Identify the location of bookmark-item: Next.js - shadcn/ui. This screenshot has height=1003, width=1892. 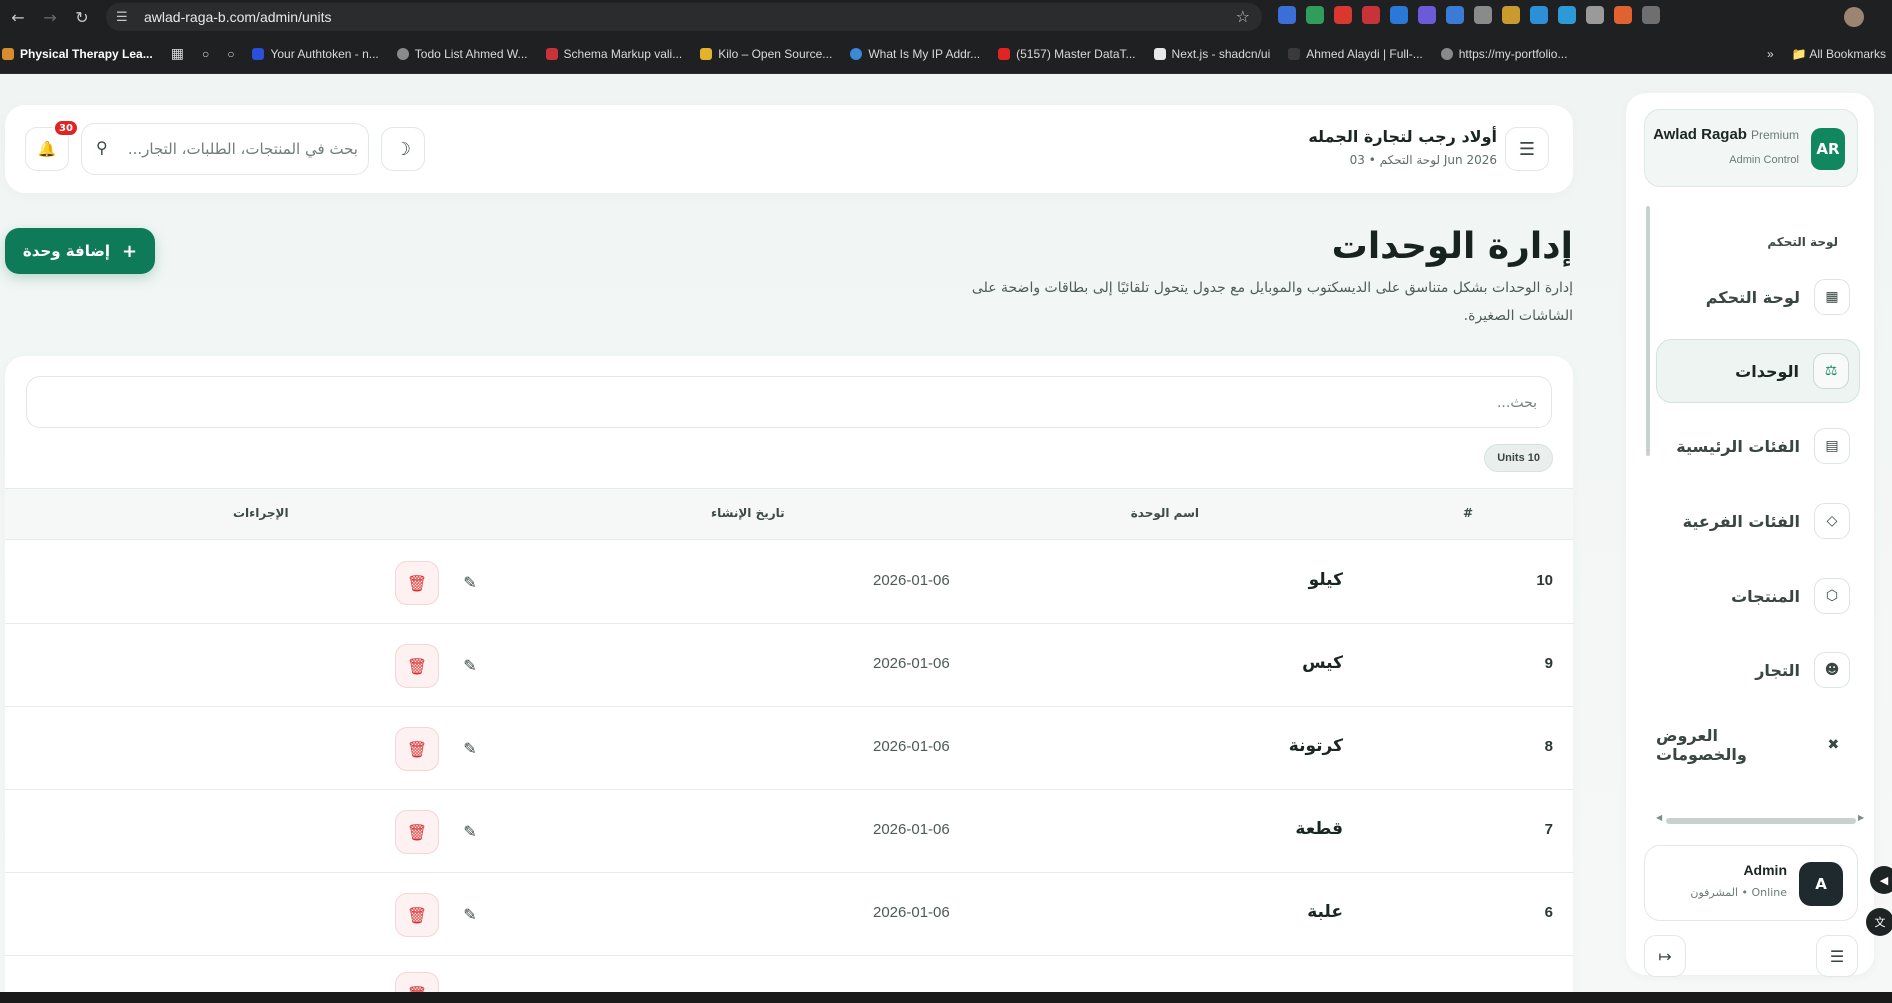
(1211, 54).